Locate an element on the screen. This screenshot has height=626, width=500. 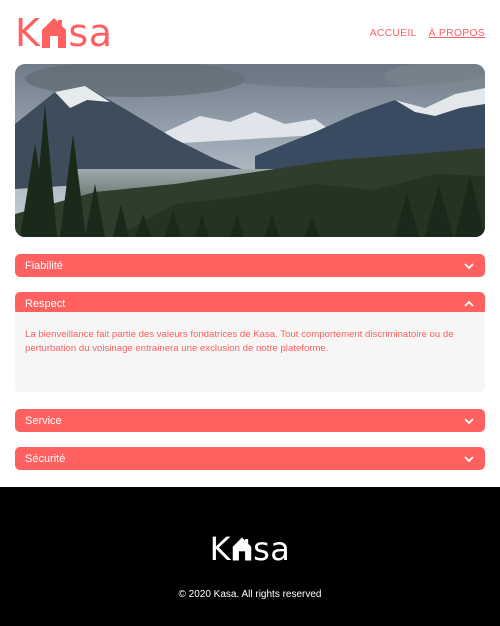
kasa-logo: K sa is located at coordinates (64, 33).